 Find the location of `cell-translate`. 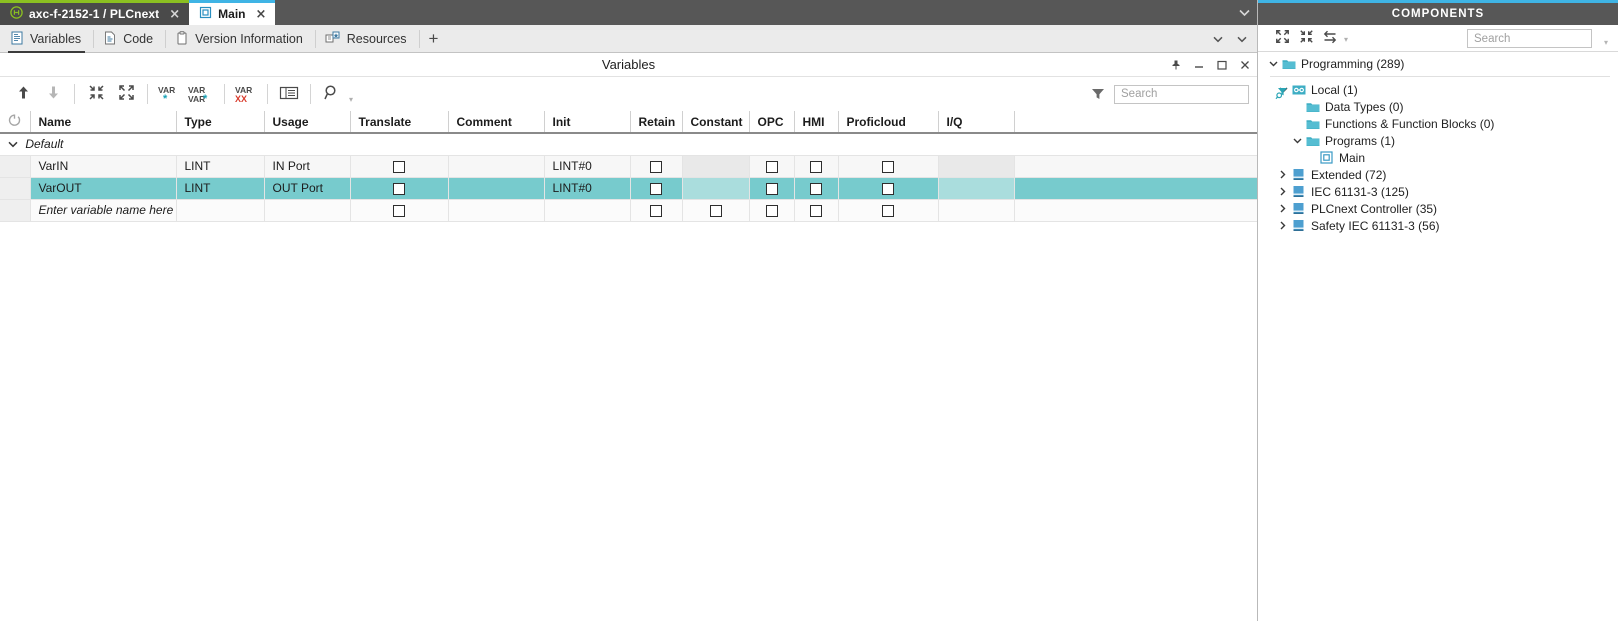

cell-translate is located at coordinates (399, 210).